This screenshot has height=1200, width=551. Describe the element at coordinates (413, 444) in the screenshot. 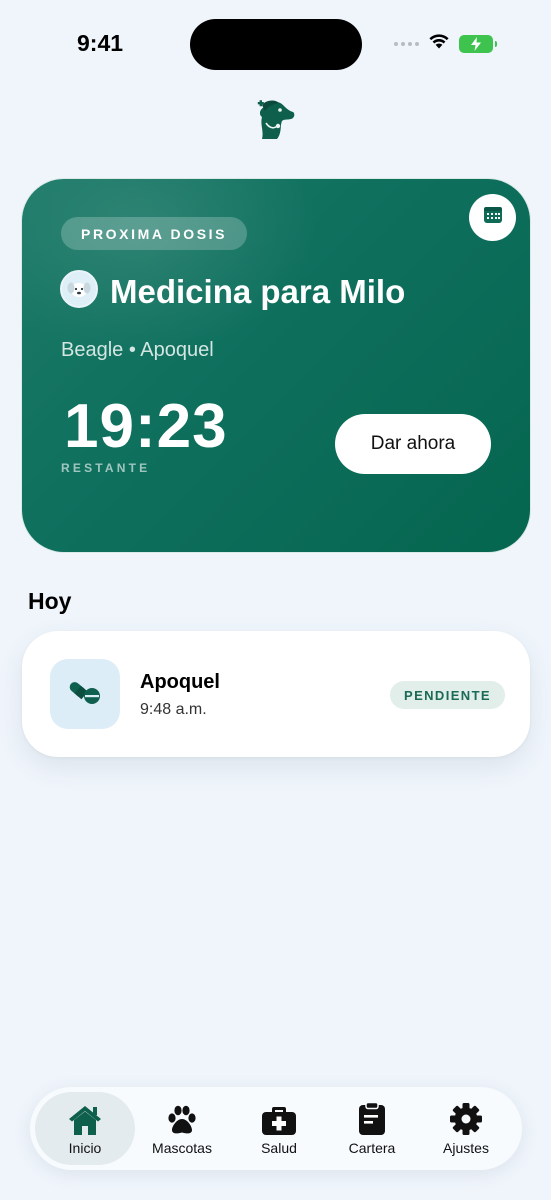

I see `give-now-button: Dar ahora` at that location.